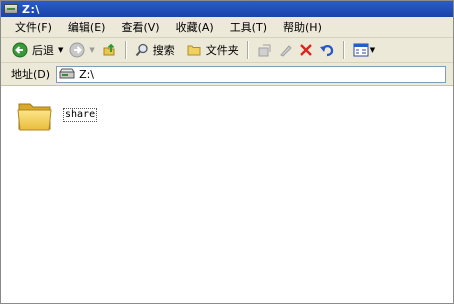  I want to click on undo-icon, so click(326, 51).